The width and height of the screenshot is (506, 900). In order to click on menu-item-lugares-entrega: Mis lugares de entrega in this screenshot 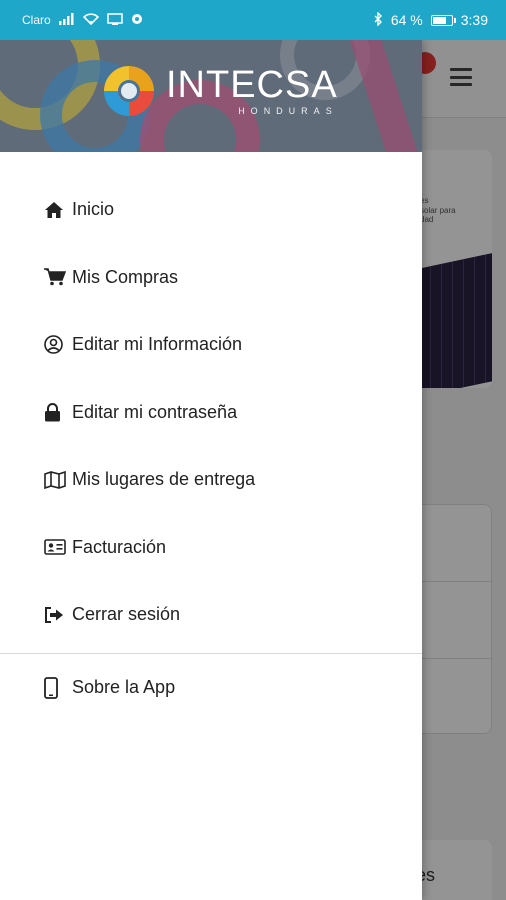, I will do `click(211, 480)`.